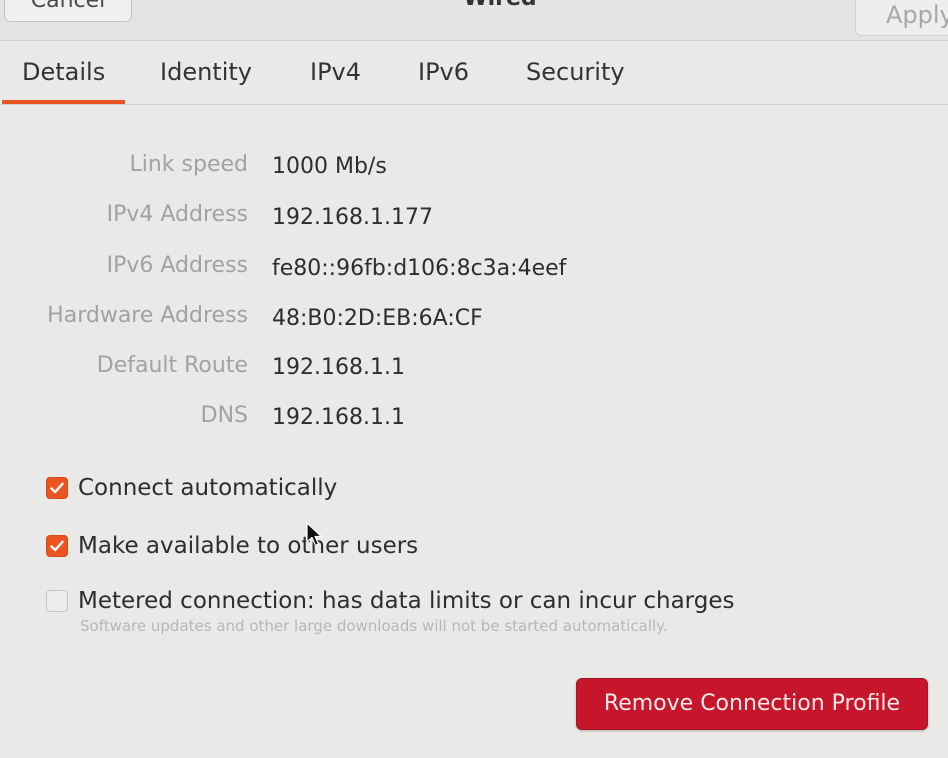 This screenshot has width=948, height=758. What do you see at coordinates (443, 72) in the screenshot?
I see `tab-ipv6: IPv6` at bounding box center [443, 72].